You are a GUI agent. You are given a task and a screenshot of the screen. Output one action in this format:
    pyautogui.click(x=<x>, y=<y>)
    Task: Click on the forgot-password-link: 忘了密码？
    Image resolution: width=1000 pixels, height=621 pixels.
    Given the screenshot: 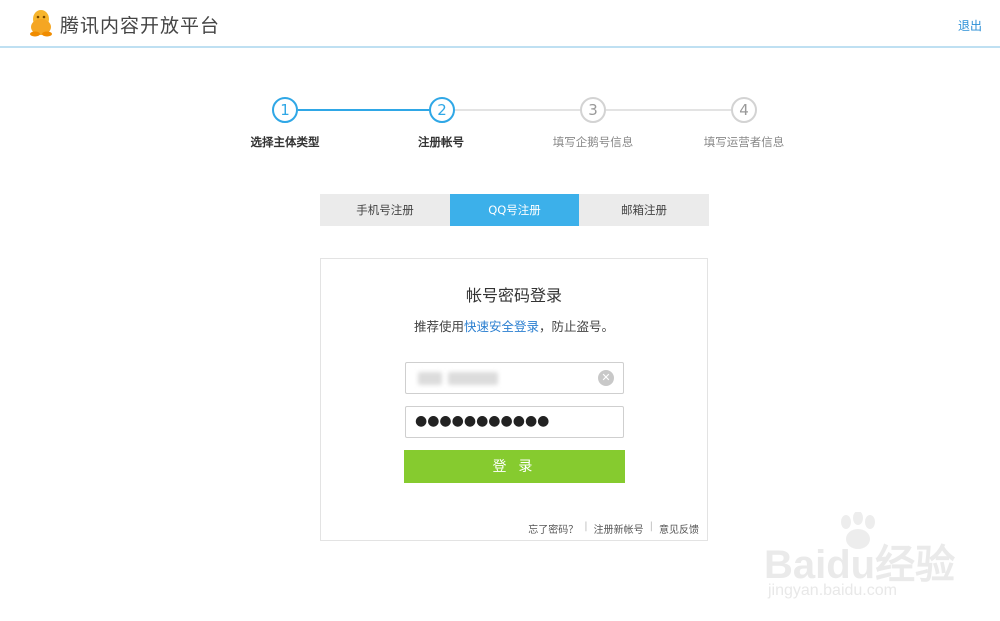 What is the action you would take?
    pyautogui.click(x=553, y=528)
    